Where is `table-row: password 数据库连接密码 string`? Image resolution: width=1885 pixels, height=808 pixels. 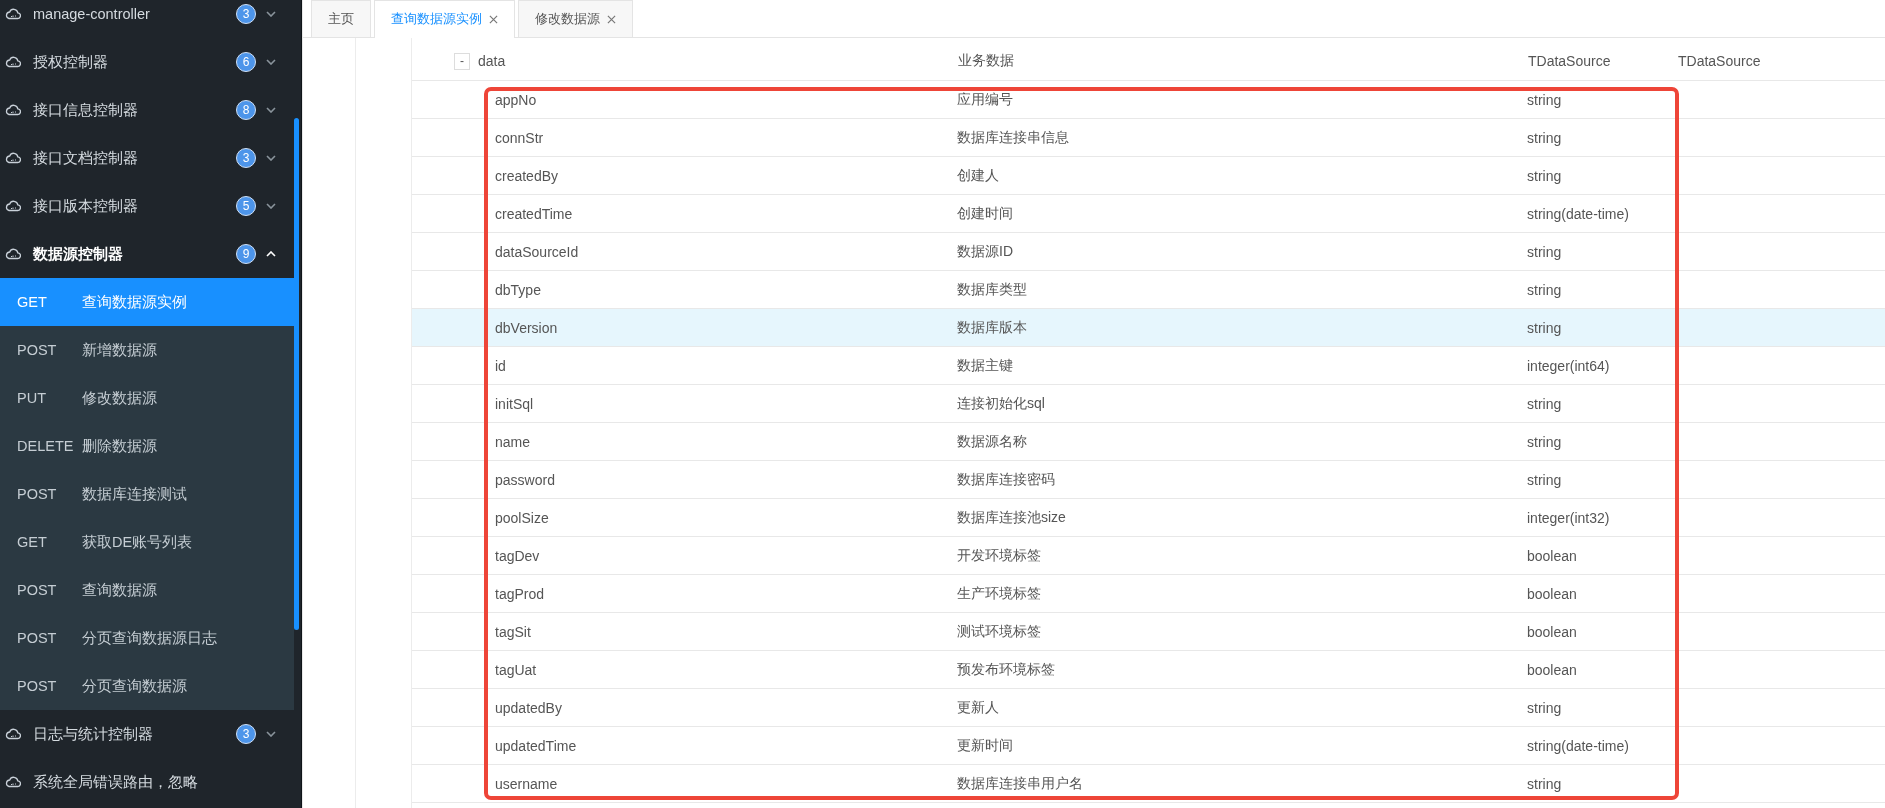 table-row: password 数据库连接密码 string is located at coordinates (1148, 480).